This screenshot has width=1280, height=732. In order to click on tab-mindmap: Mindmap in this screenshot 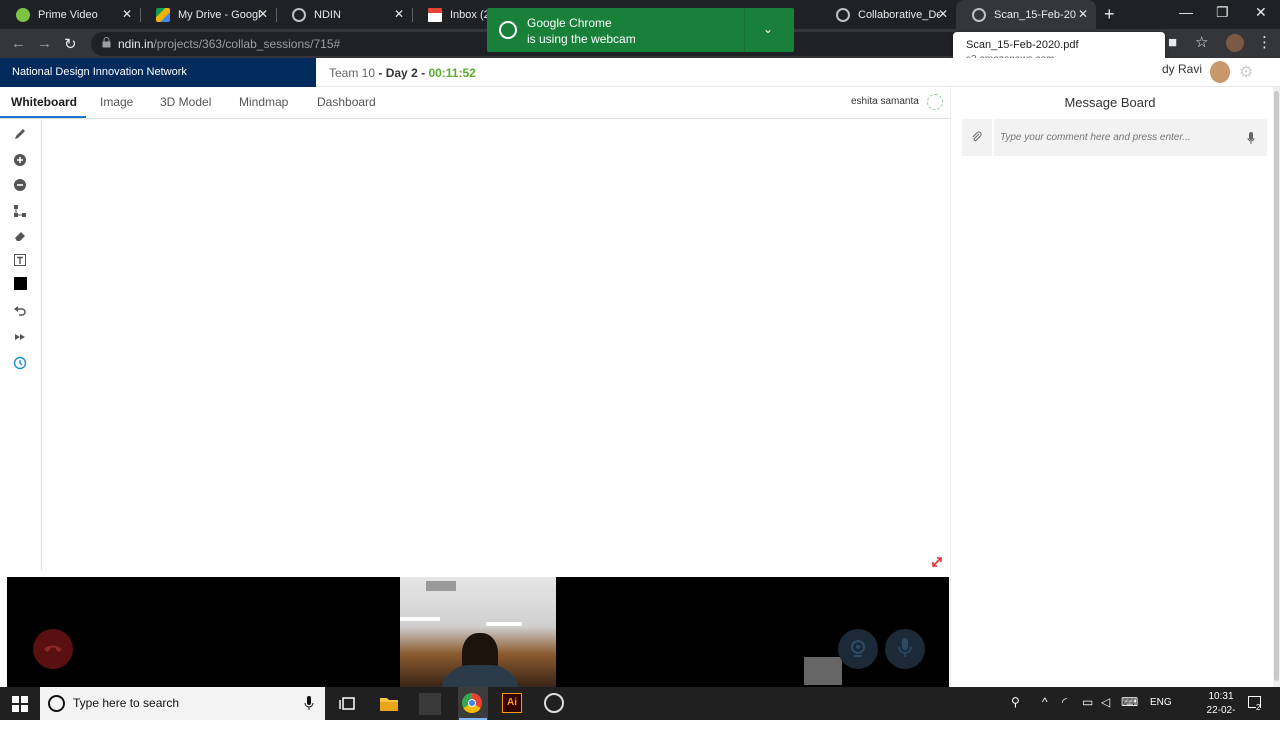, I will do `click(263, 102)`.